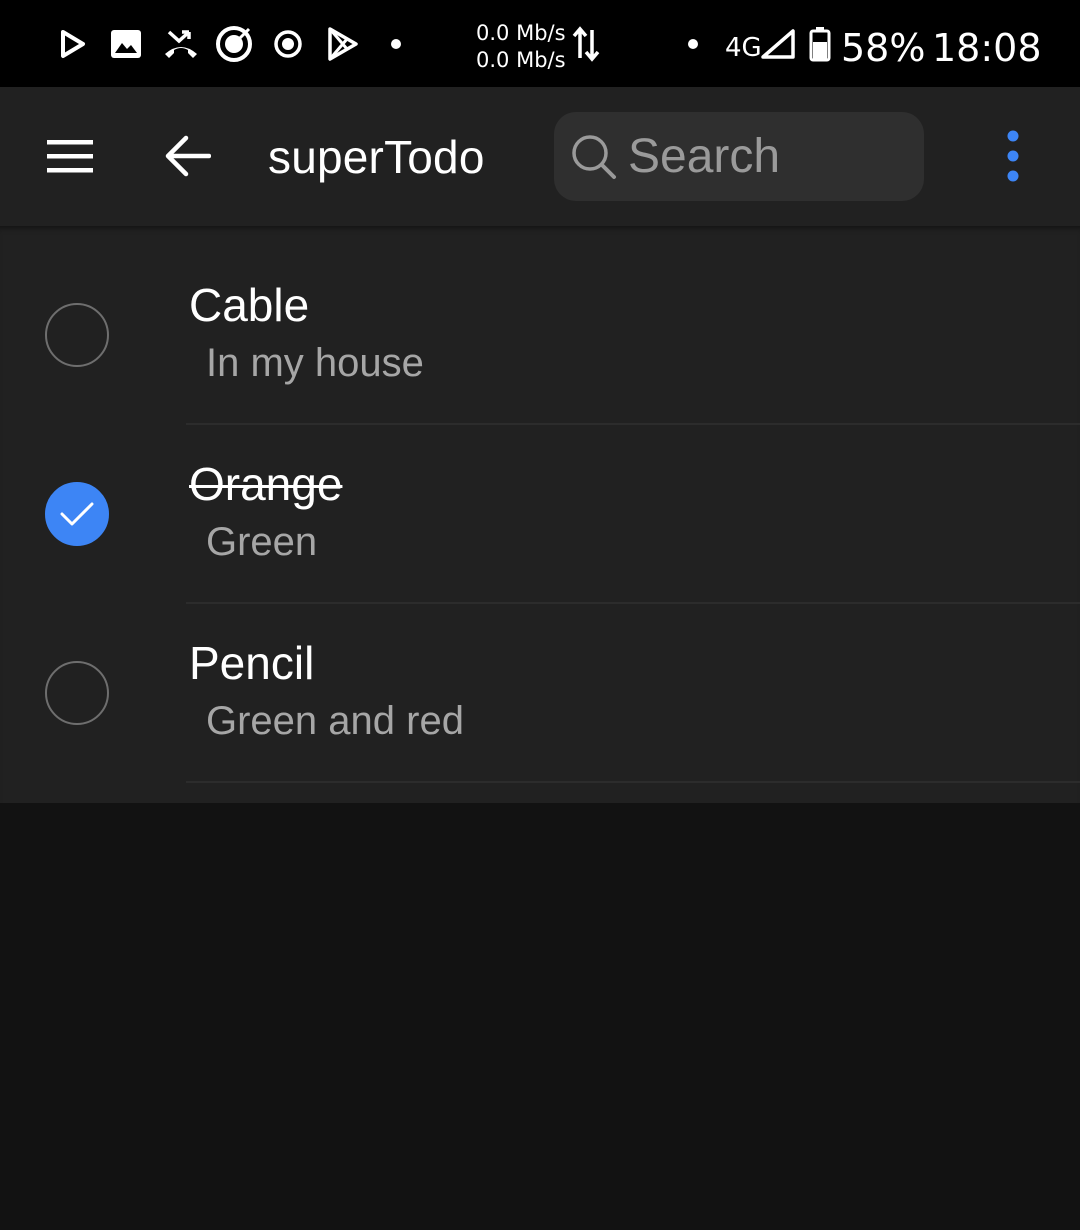 The image size is (1080, 1230). I want to click on play-store-icon, so click(343, 43).